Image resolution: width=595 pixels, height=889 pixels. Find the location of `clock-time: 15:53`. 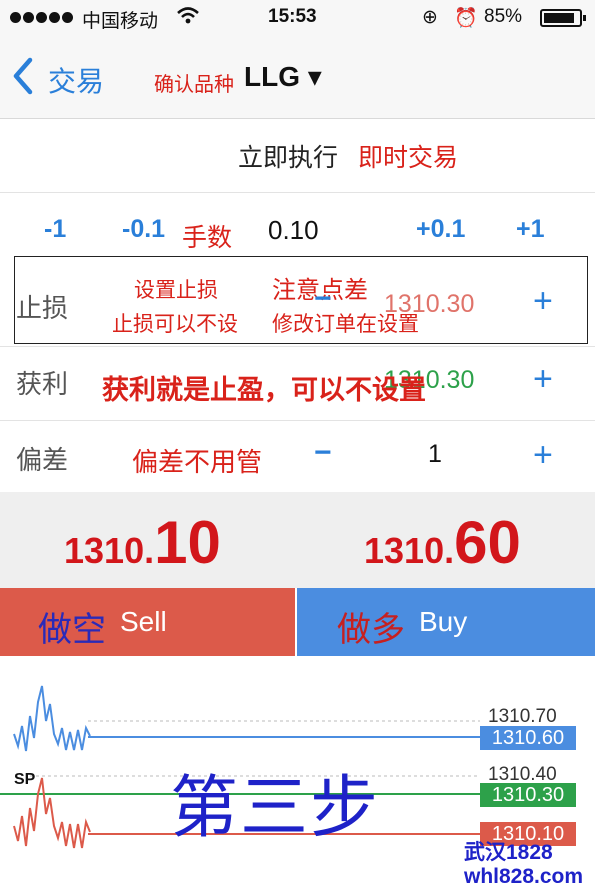

clock-time: 15:53 is located at coordinates (292, 16).